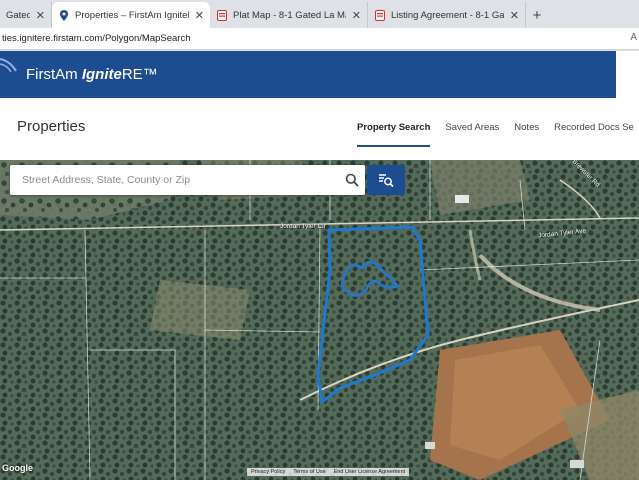  What do you see at coordinates (18, 15) in the screenshot?
I see `tab-title: Gated Lo` at bounding box center [18, 15].